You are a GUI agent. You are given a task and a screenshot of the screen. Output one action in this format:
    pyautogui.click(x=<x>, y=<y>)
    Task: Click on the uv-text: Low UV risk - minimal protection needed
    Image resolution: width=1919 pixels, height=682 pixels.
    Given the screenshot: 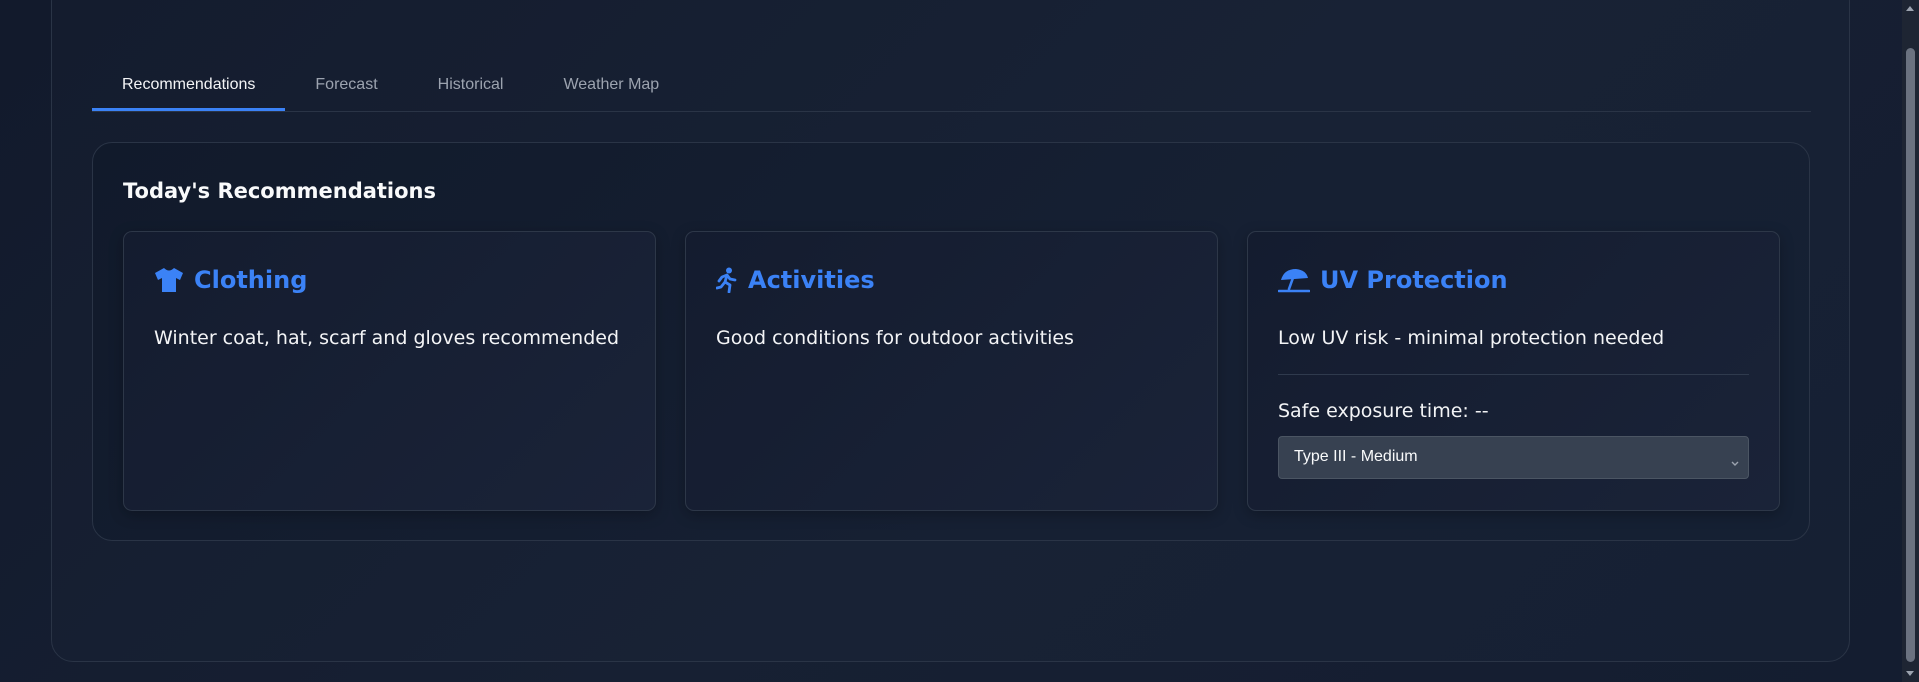 What is the action you would take?
    pyautogui.click(x=1471, y=338)
    